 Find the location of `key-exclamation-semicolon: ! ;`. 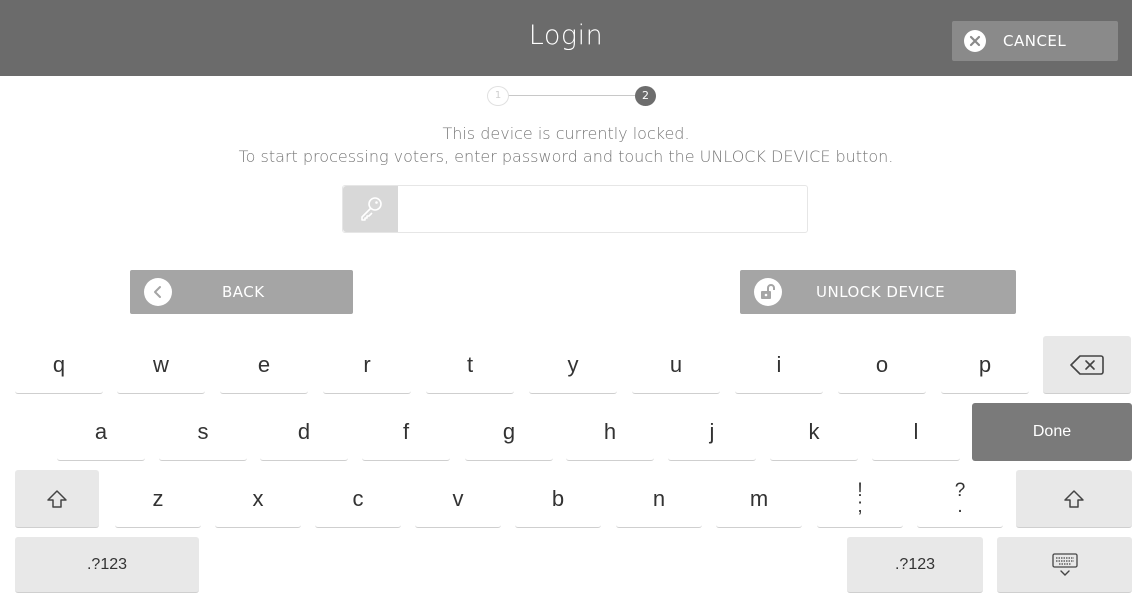

key-exclamation-semicolon: ! ; is located at coordinates (860, 499).